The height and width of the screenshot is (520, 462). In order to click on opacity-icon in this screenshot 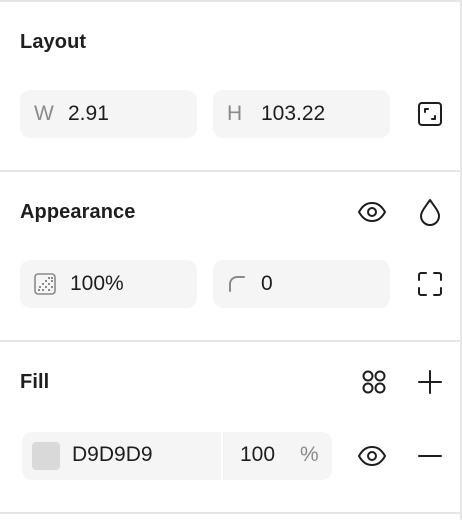, I will do `click(52, 284)`.